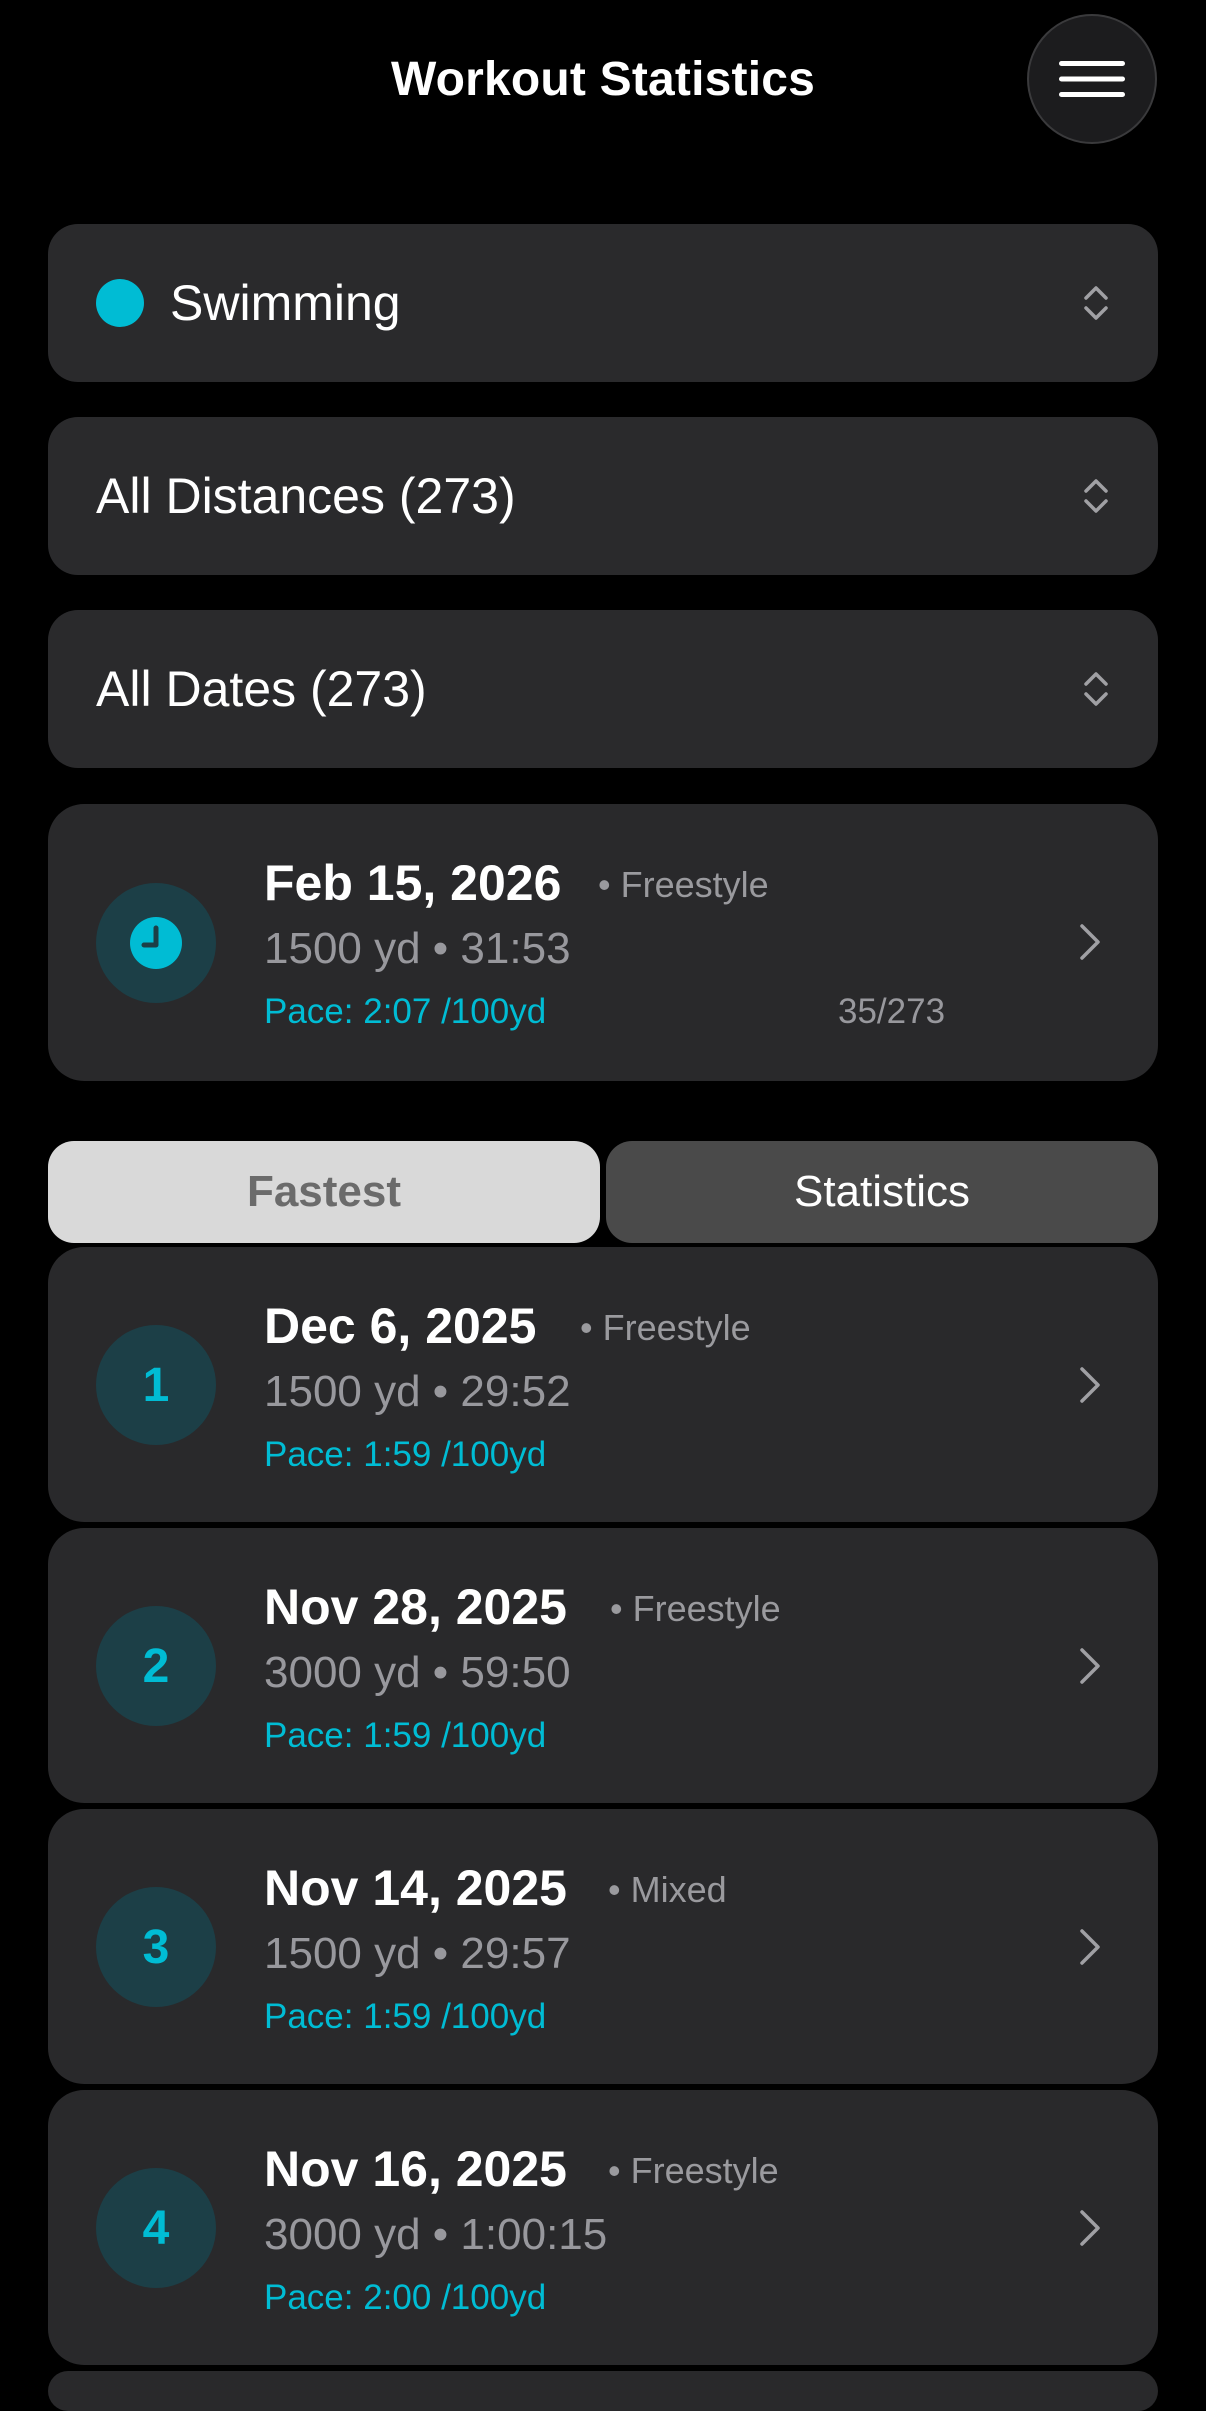 This screenshot has width=1206, height=2411. I want to click on workout-date: Feb 15, 2026, so click(413, 883).